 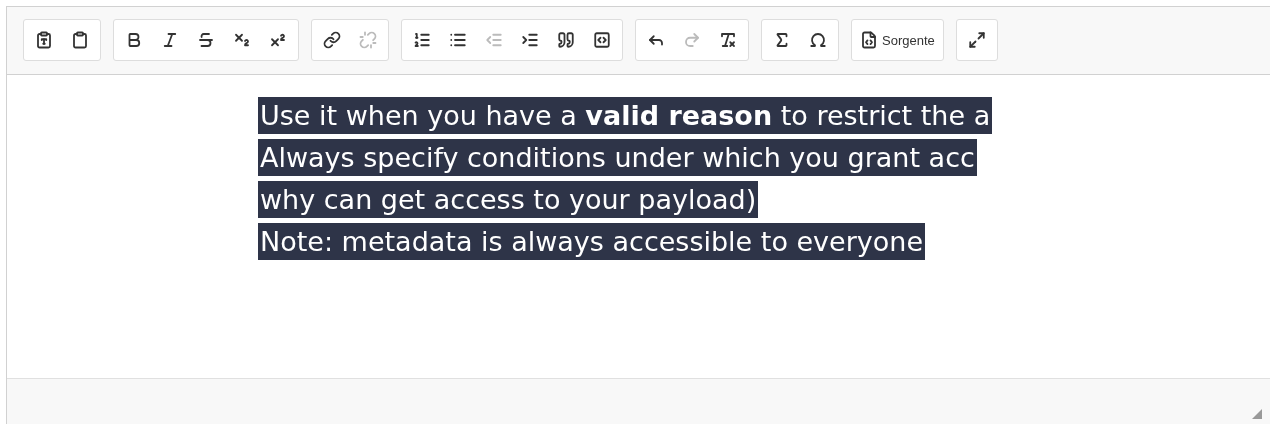 What do you see at coordinates (602, 40) in the screenshot?
I see `code-block-icon` at bounding box center [602, 40].